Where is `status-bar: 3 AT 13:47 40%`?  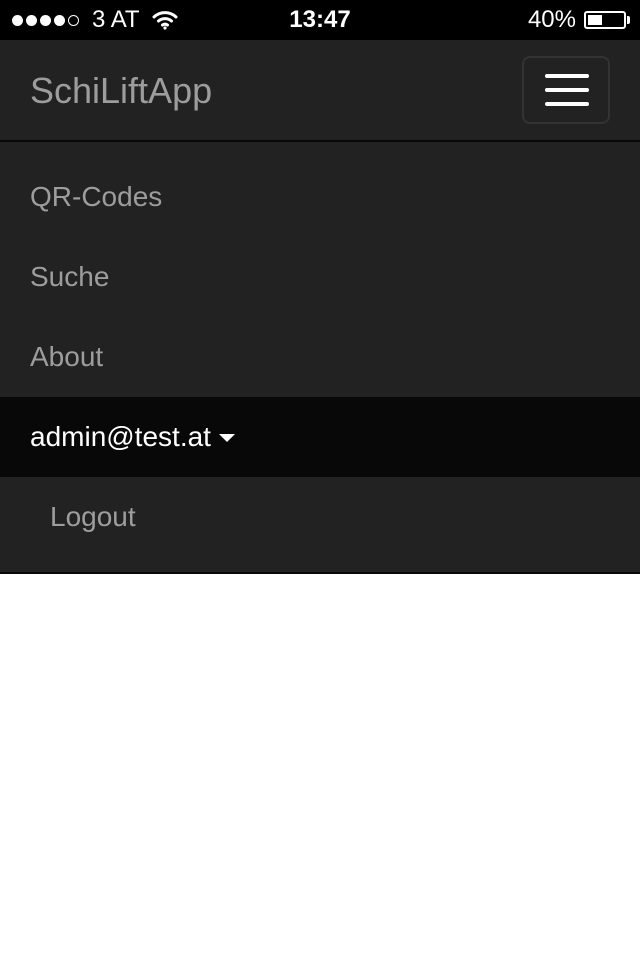 status-bar: 3 AT 13:47 40% is located at coordinates (320, 20).